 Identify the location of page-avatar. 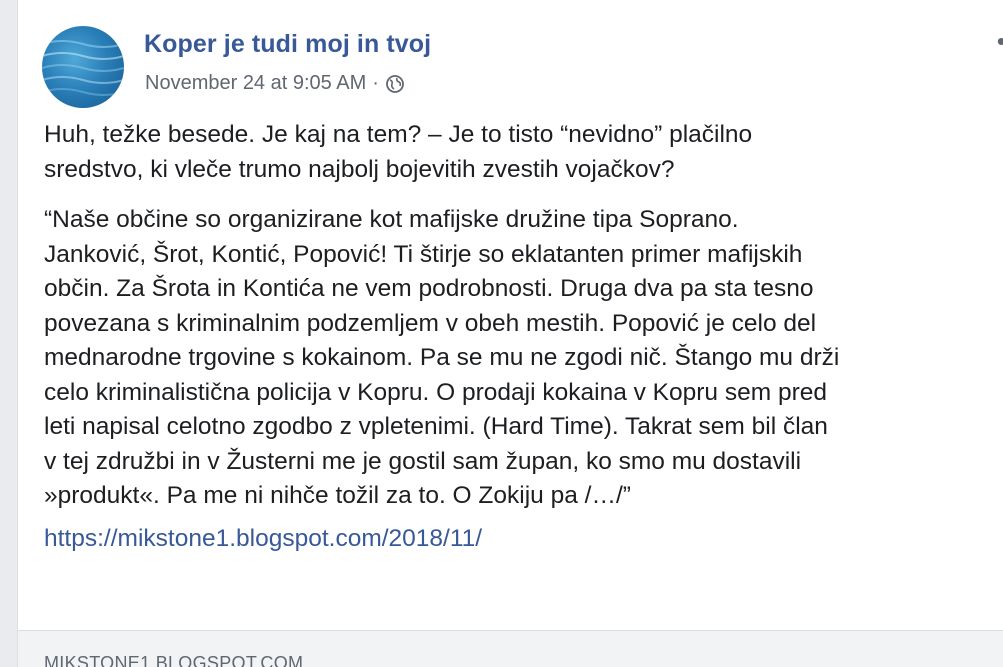
(83, 67).